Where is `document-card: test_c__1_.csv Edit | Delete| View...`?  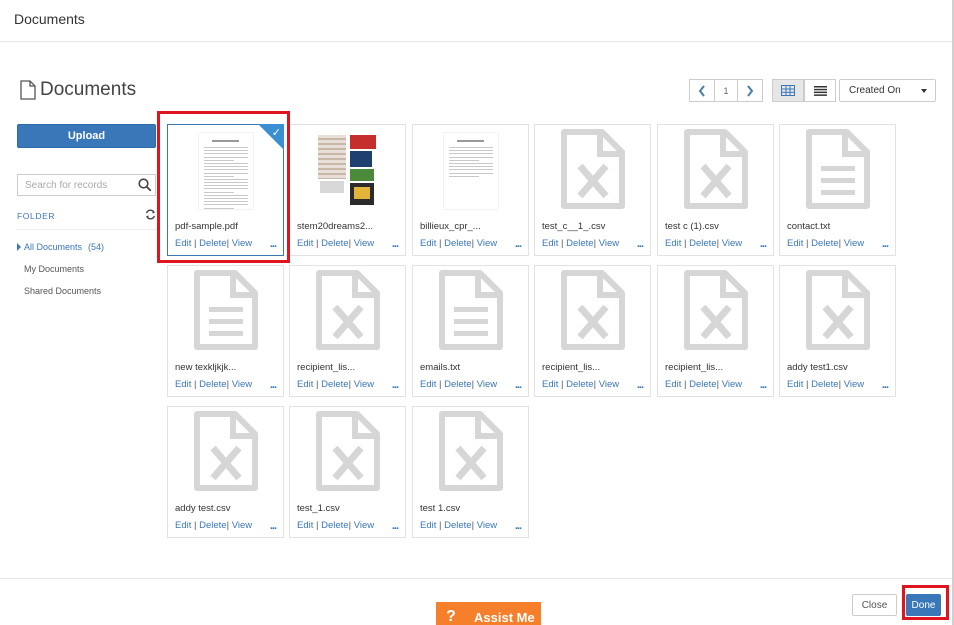 document-card: test_c__1_.csv Edit | Delete| View... is located at coordinates (592, 190).